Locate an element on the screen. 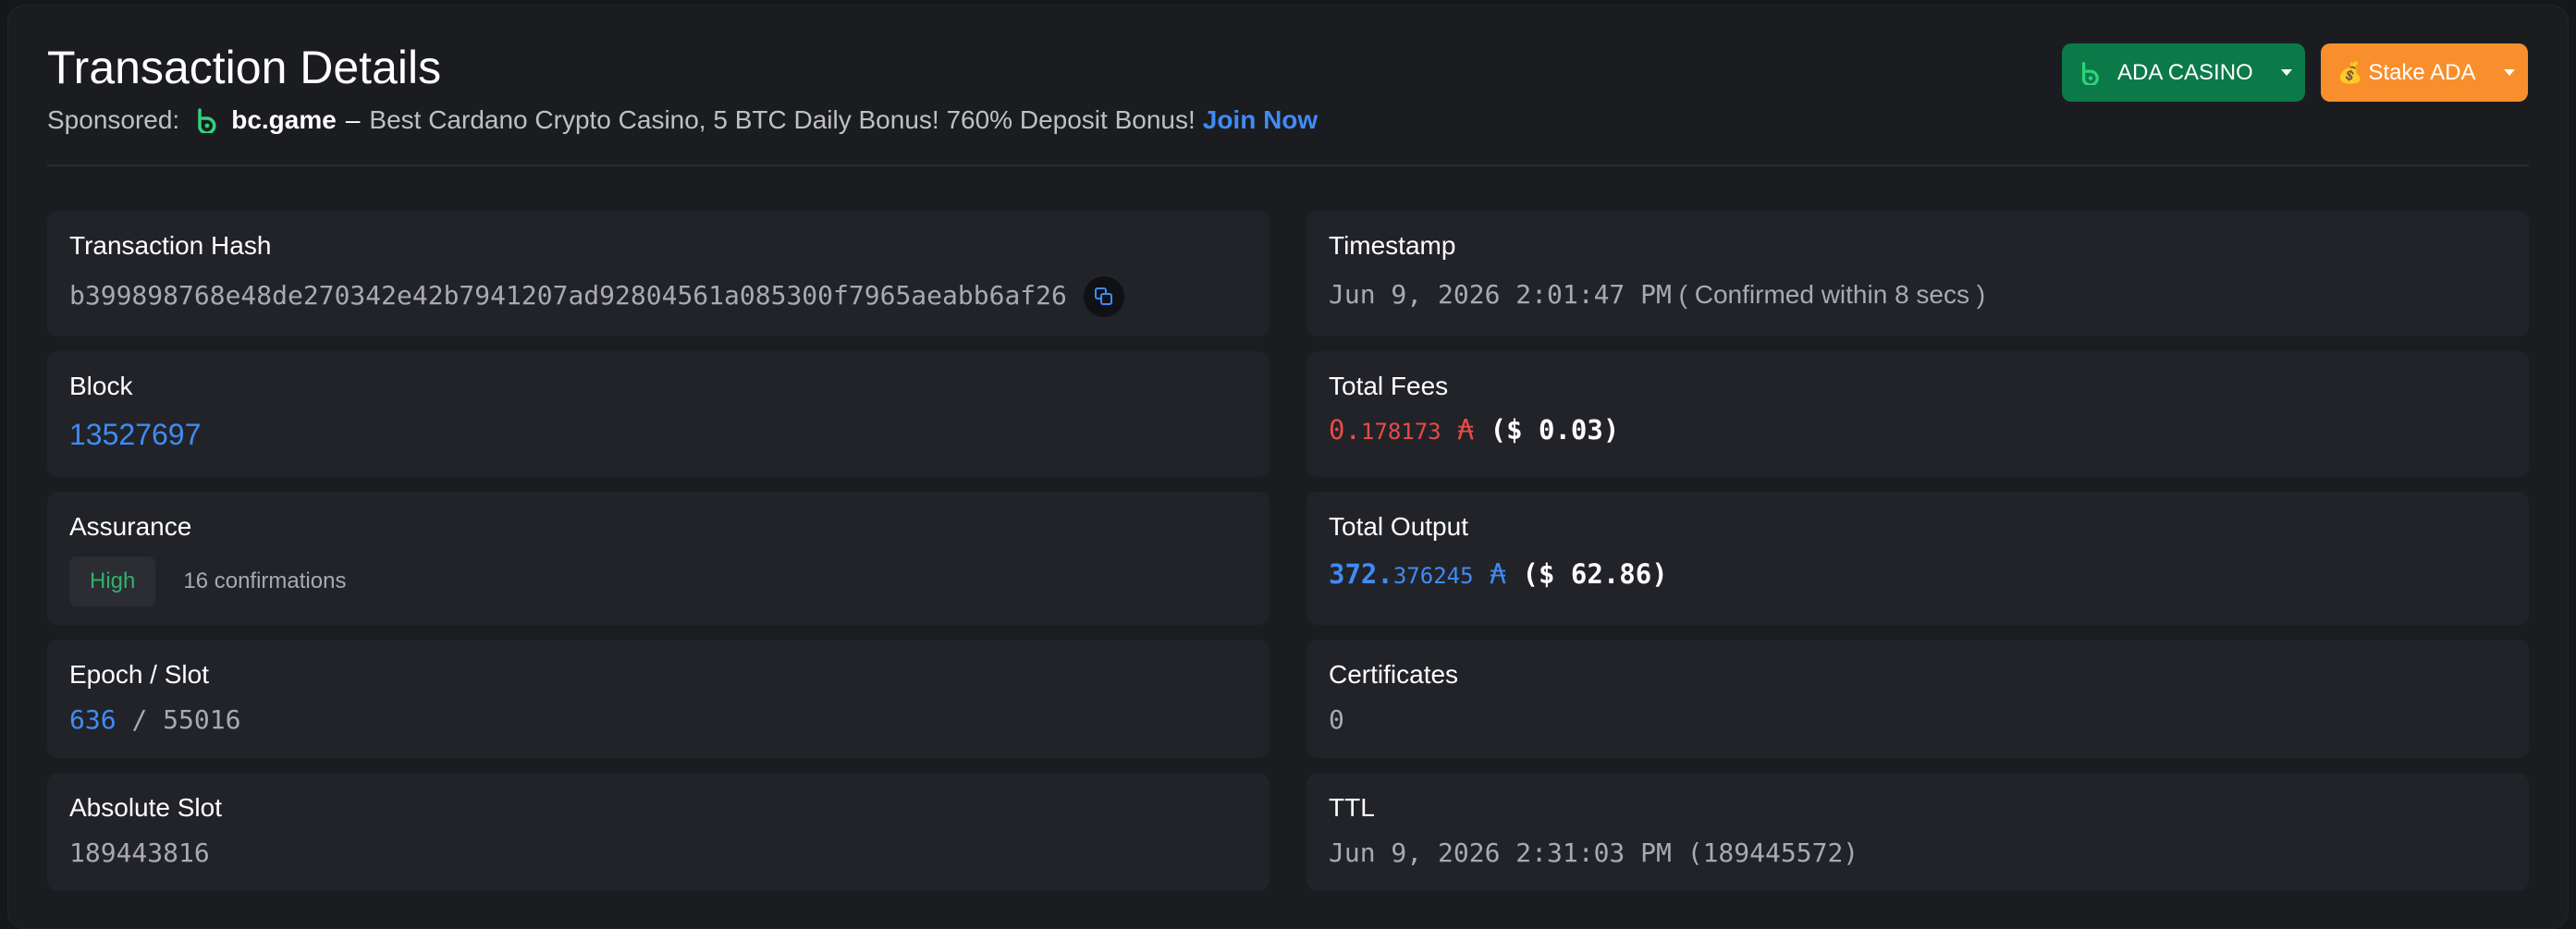 The width and height of the screenshot is (2576, 929). total-fees-label: Total Fees is located at coordinates (1389, 386).